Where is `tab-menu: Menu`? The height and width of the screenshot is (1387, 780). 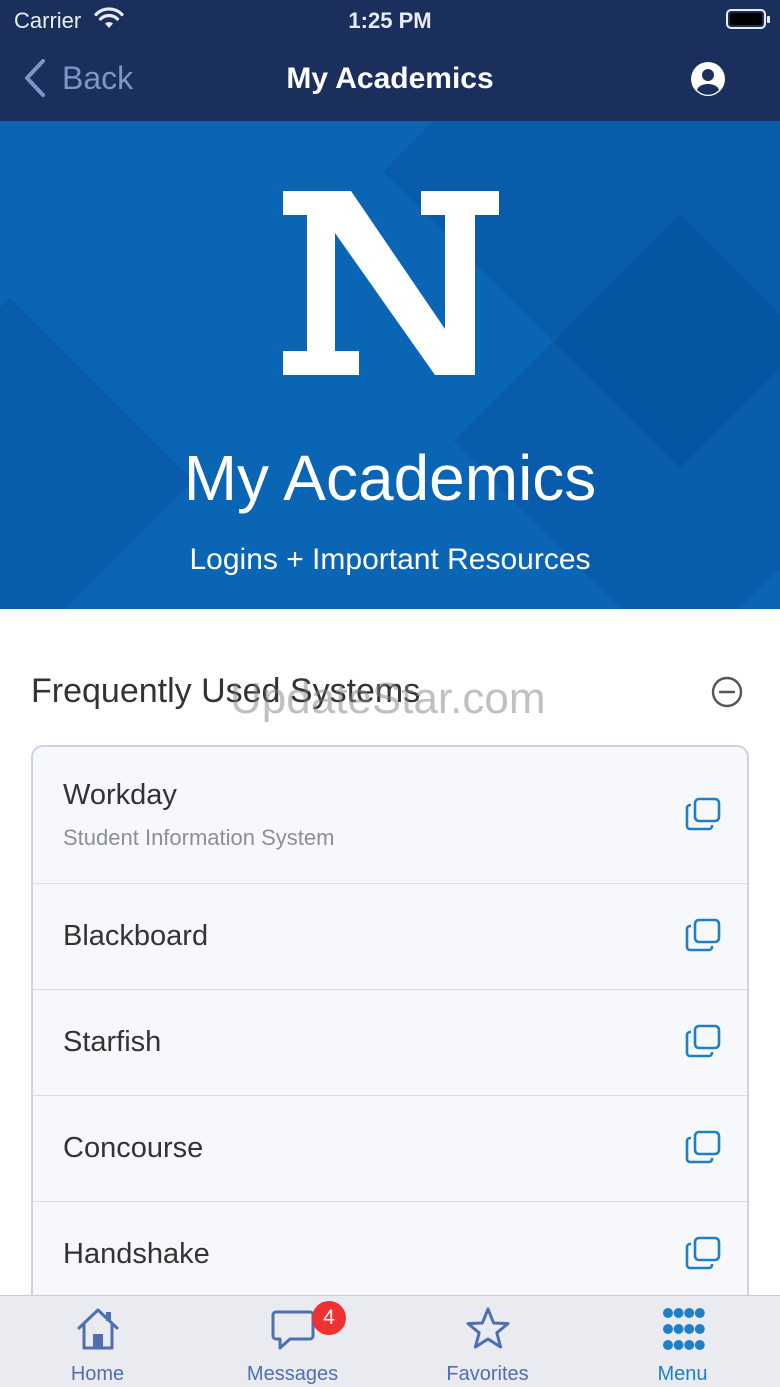 tab-menu: Menu is located at coordinates (682, 1341).